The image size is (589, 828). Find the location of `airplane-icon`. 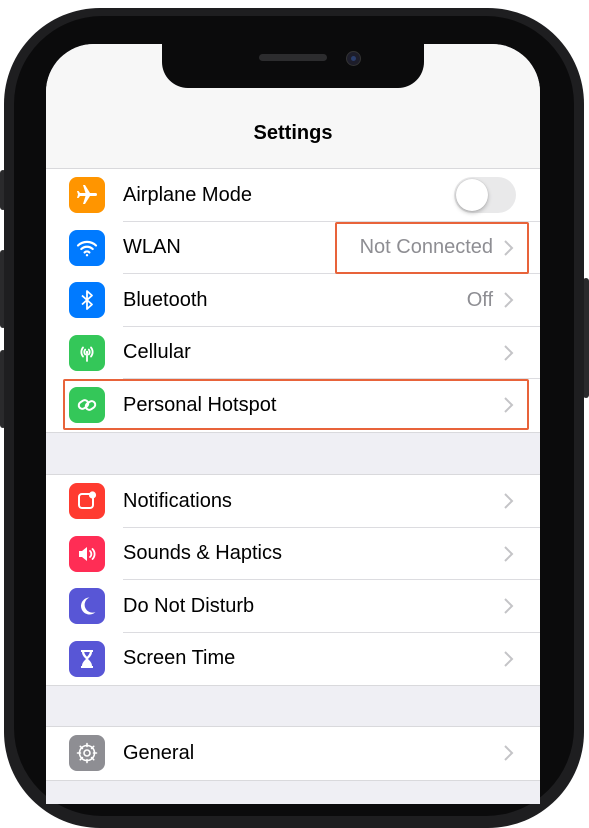

airplane-icon is located at coordinates (87, 195).